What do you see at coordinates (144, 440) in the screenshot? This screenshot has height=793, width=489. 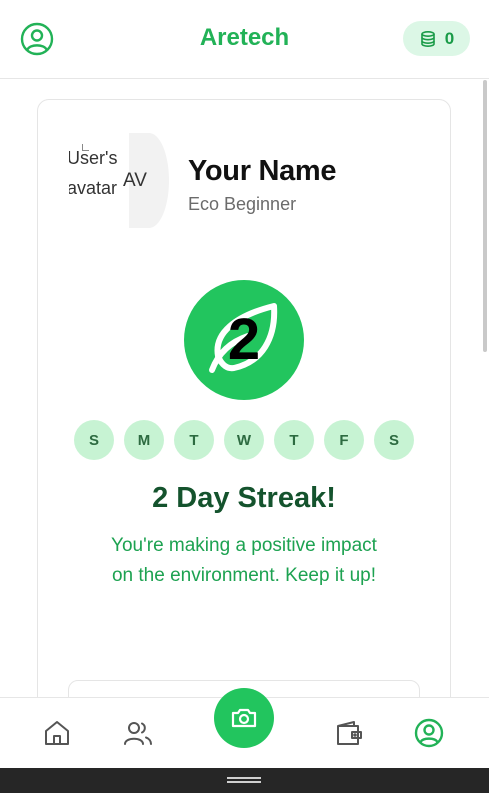 I see `day-monday: M` at bounding box center [144, 440].